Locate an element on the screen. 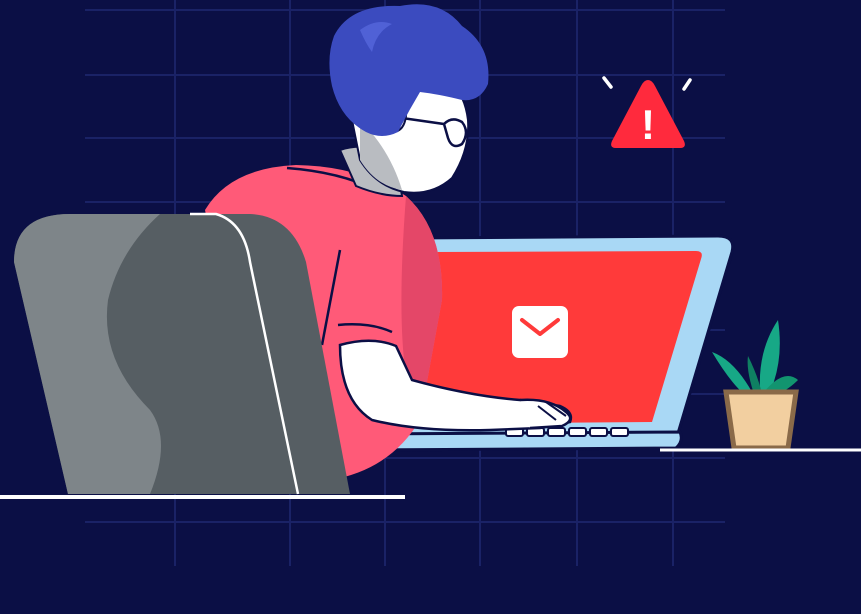  warning-symbol: ! is located at coordinates (648, 124).